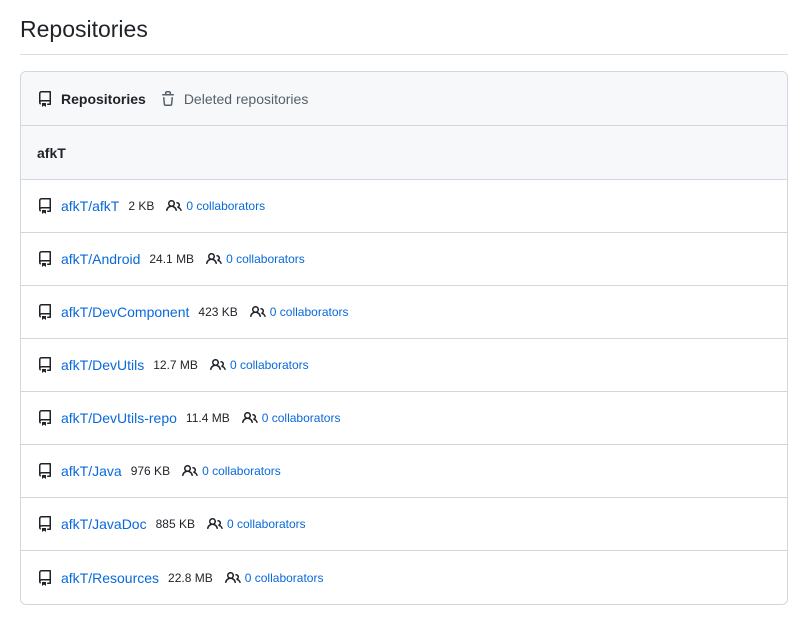  I want to click on repo-row: afkT/JavaDoc 885 KB 0 collaborators, so click(404, 524).